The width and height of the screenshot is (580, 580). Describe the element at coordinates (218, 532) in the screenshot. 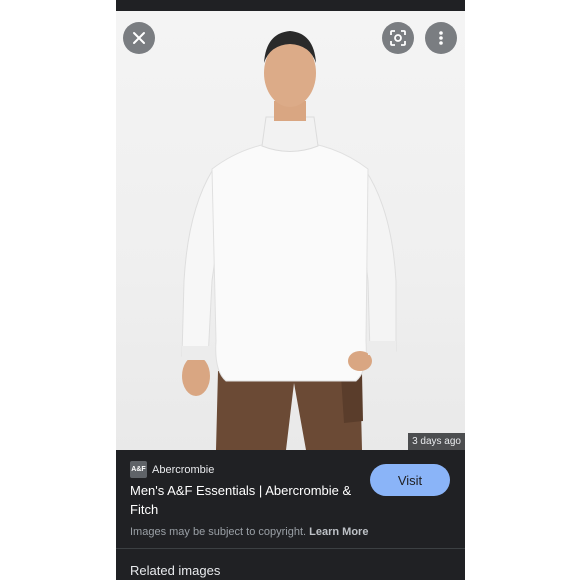

I see `copyright-text: Images may be subject to copyright.` at that location.